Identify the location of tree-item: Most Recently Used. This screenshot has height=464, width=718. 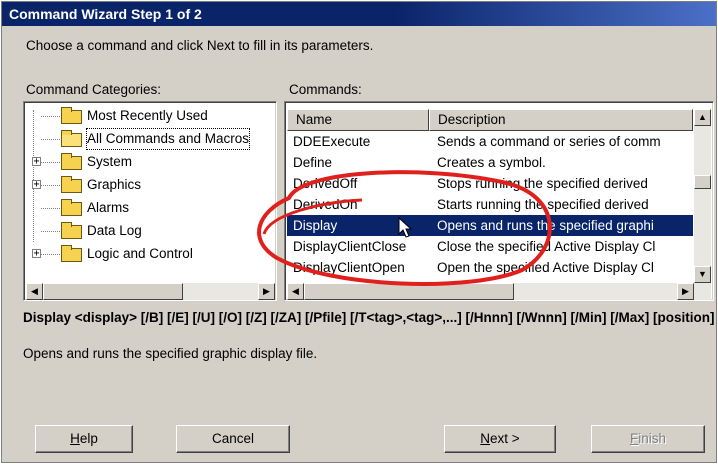
(149, 116).